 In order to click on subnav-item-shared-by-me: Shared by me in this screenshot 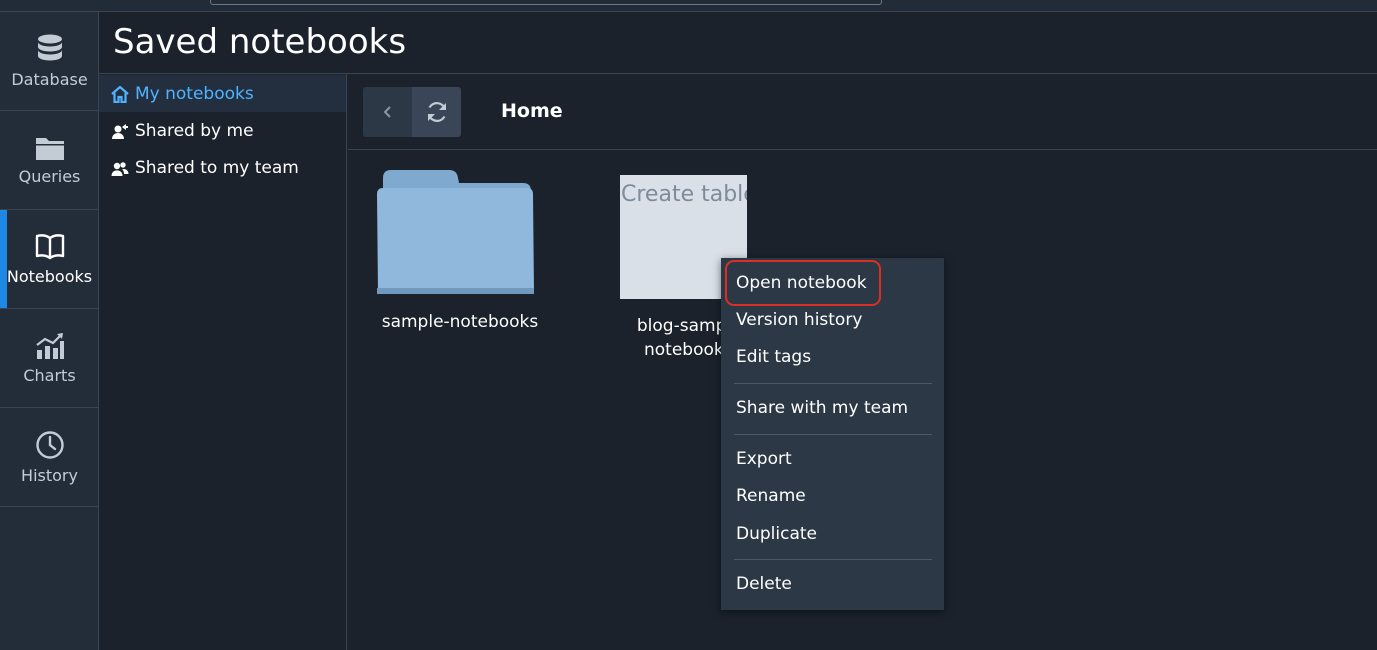, I will do `click(222, 130)`.